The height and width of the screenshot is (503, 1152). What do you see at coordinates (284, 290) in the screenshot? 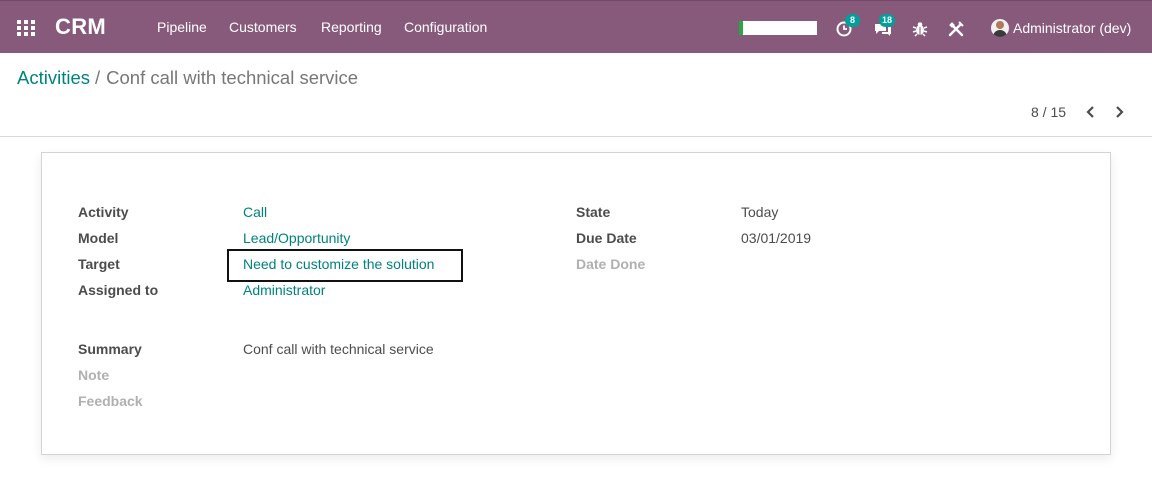
I see `field-value-assigned-to: Administrator` at bounding box center [284, 290].